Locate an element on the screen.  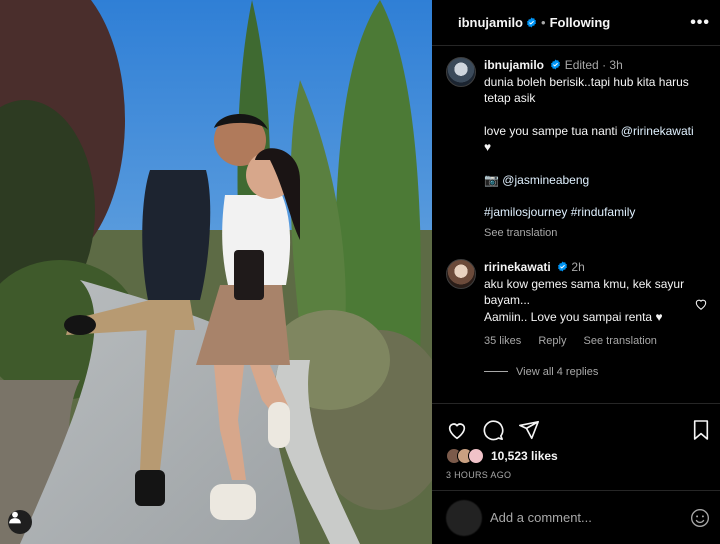
following-button: Following is located at coordinates (580, 22).